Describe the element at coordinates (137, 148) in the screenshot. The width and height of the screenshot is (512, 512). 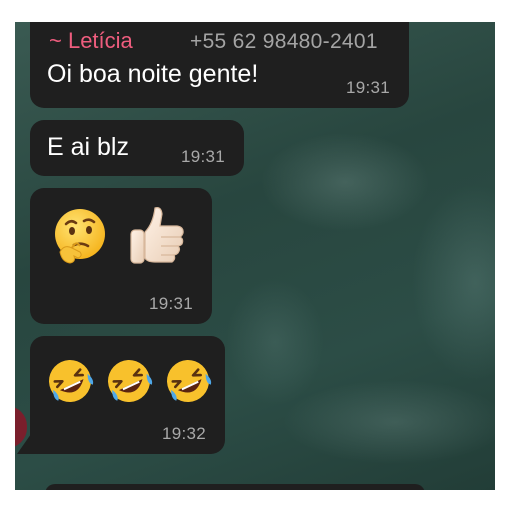
I see `message-bubble: E ai blz 19:31` at that location.